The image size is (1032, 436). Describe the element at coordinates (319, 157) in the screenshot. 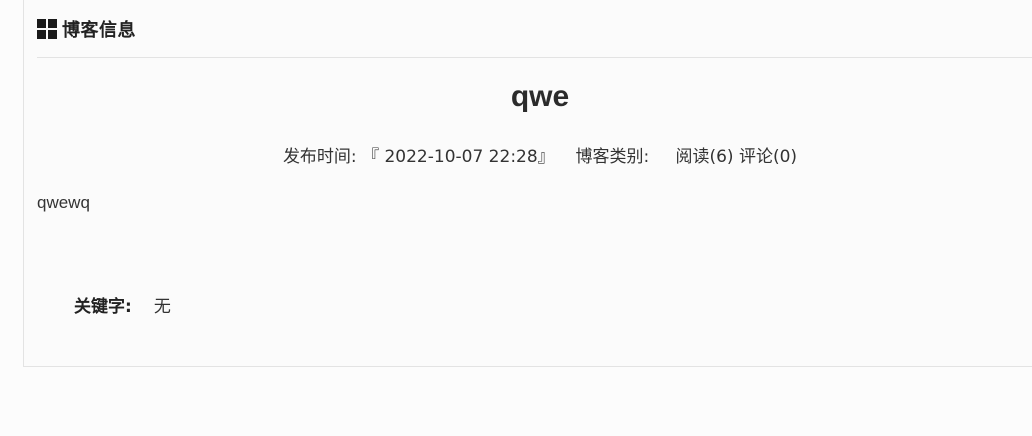

I see `publish-time-label: 发布时间:` at that location.